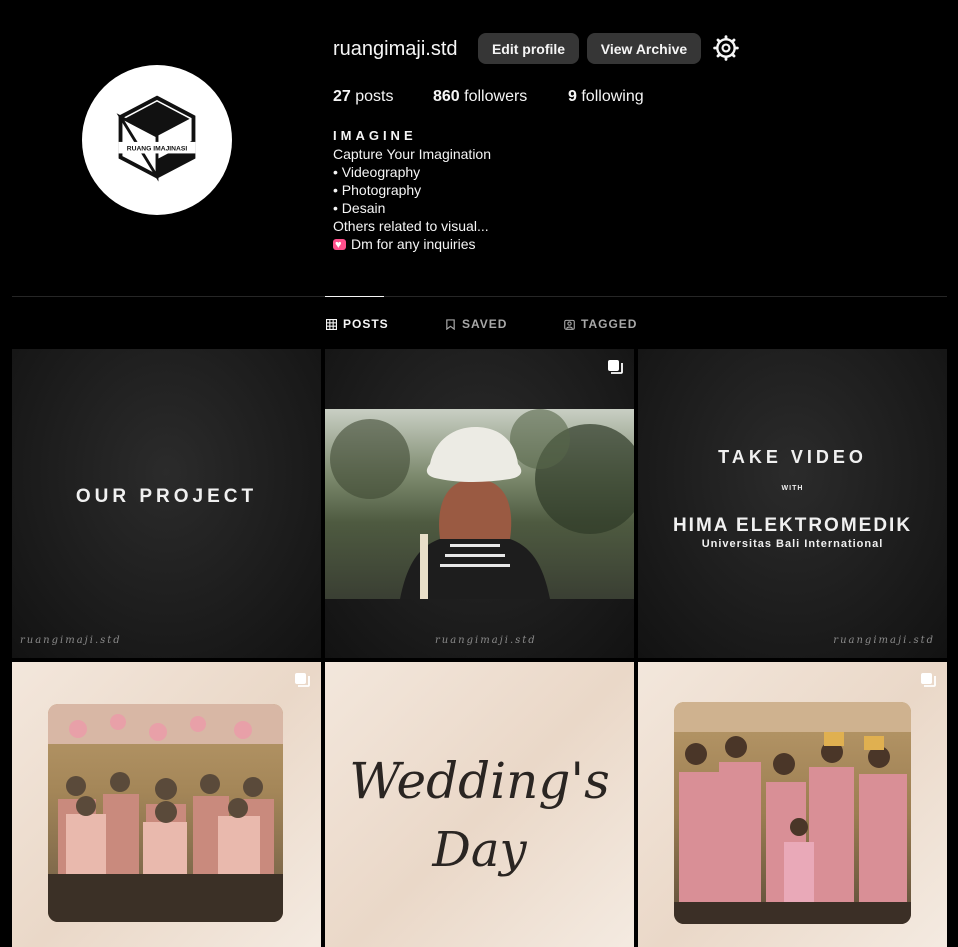 This screenshot has height=947, width=958. What do you see at coordinates (377, 190) in the screenshot?
I see `bio-line: • Photography` at bounding box center [377, 190].